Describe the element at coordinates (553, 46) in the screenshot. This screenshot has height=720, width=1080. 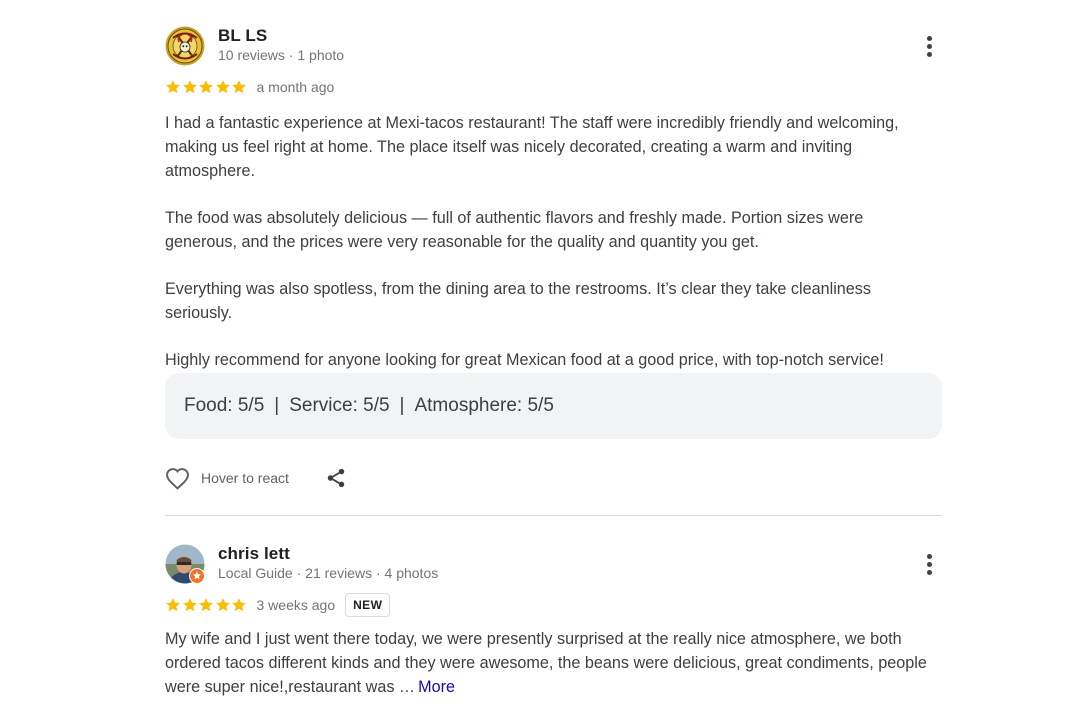
I see `review-header: BL LS 10 reviews · 1 photo` at that location.